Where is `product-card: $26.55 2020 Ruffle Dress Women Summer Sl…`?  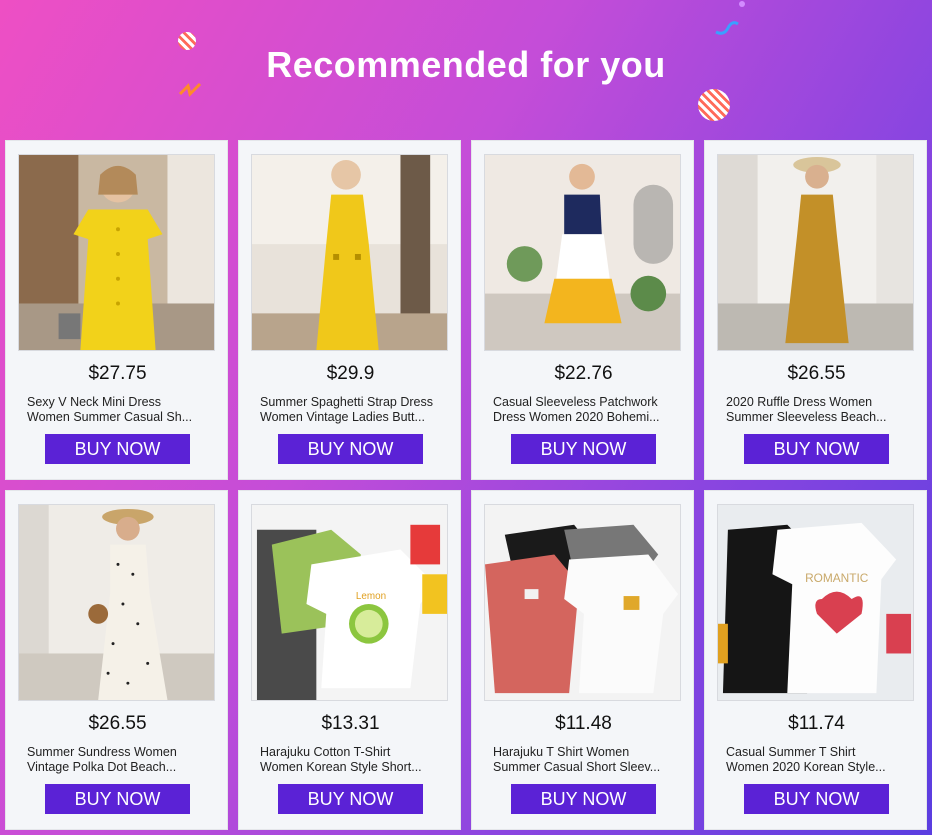
product-card: $26.55 2020 Ruffle Dress Women Summer Sl… is located at coordinates (815, 310).